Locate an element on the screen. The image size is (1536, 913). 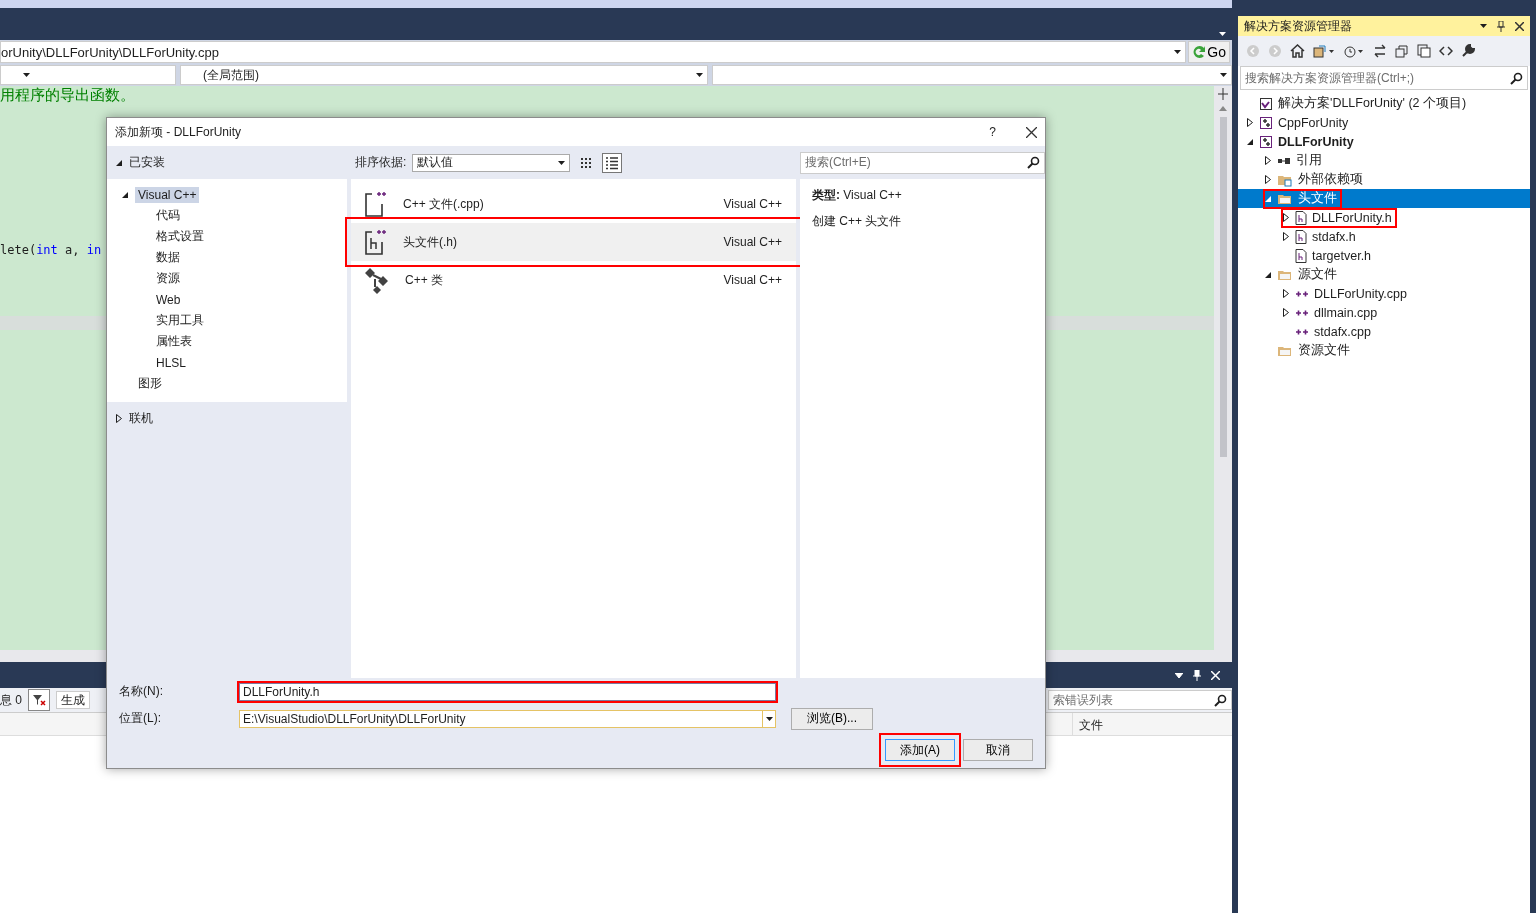
scope-dropdown: (全局范围) is located at coordinates (444, 75).